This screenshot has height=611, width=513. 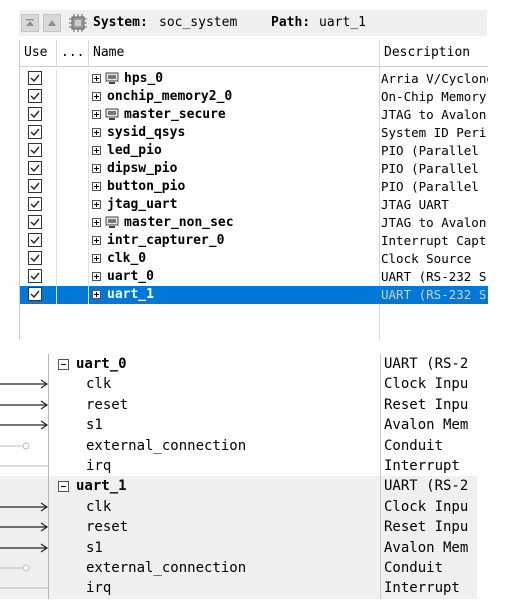 I want to click on component-row: master_secure JTAG to Avalon, so click(x=254, y=115).